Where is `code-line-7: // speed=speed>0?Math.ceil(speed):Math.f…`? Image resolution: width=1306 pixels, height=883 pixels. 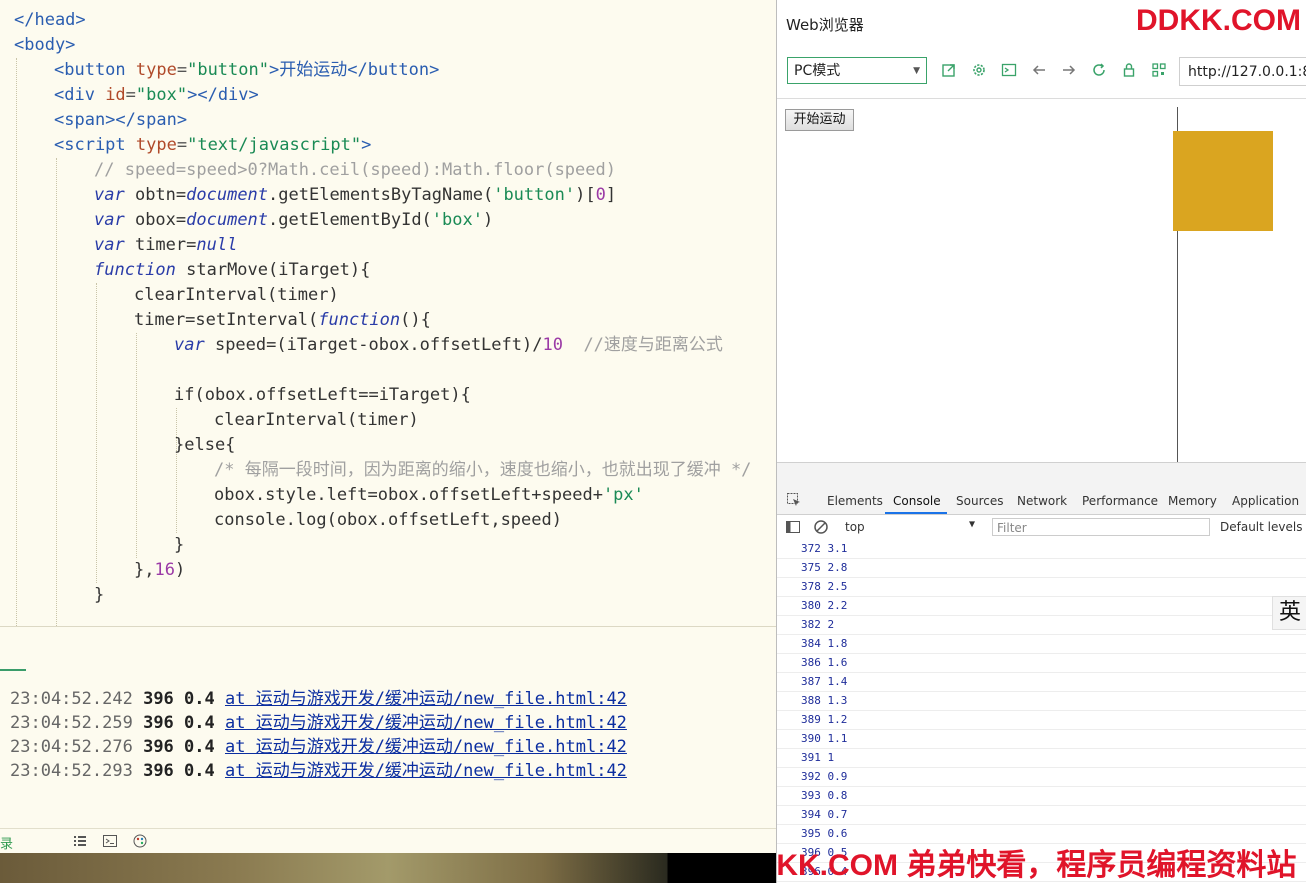
code-line-7: // speed=speed>0?Math.ceil(speed):Math.f… is located at coordinates (355, 170).